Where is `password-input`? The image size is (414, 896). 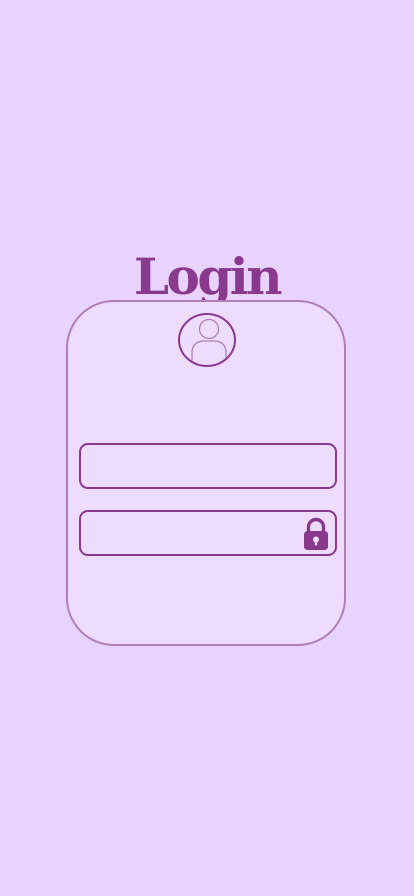
password-input is located at coordinates (208, 533).